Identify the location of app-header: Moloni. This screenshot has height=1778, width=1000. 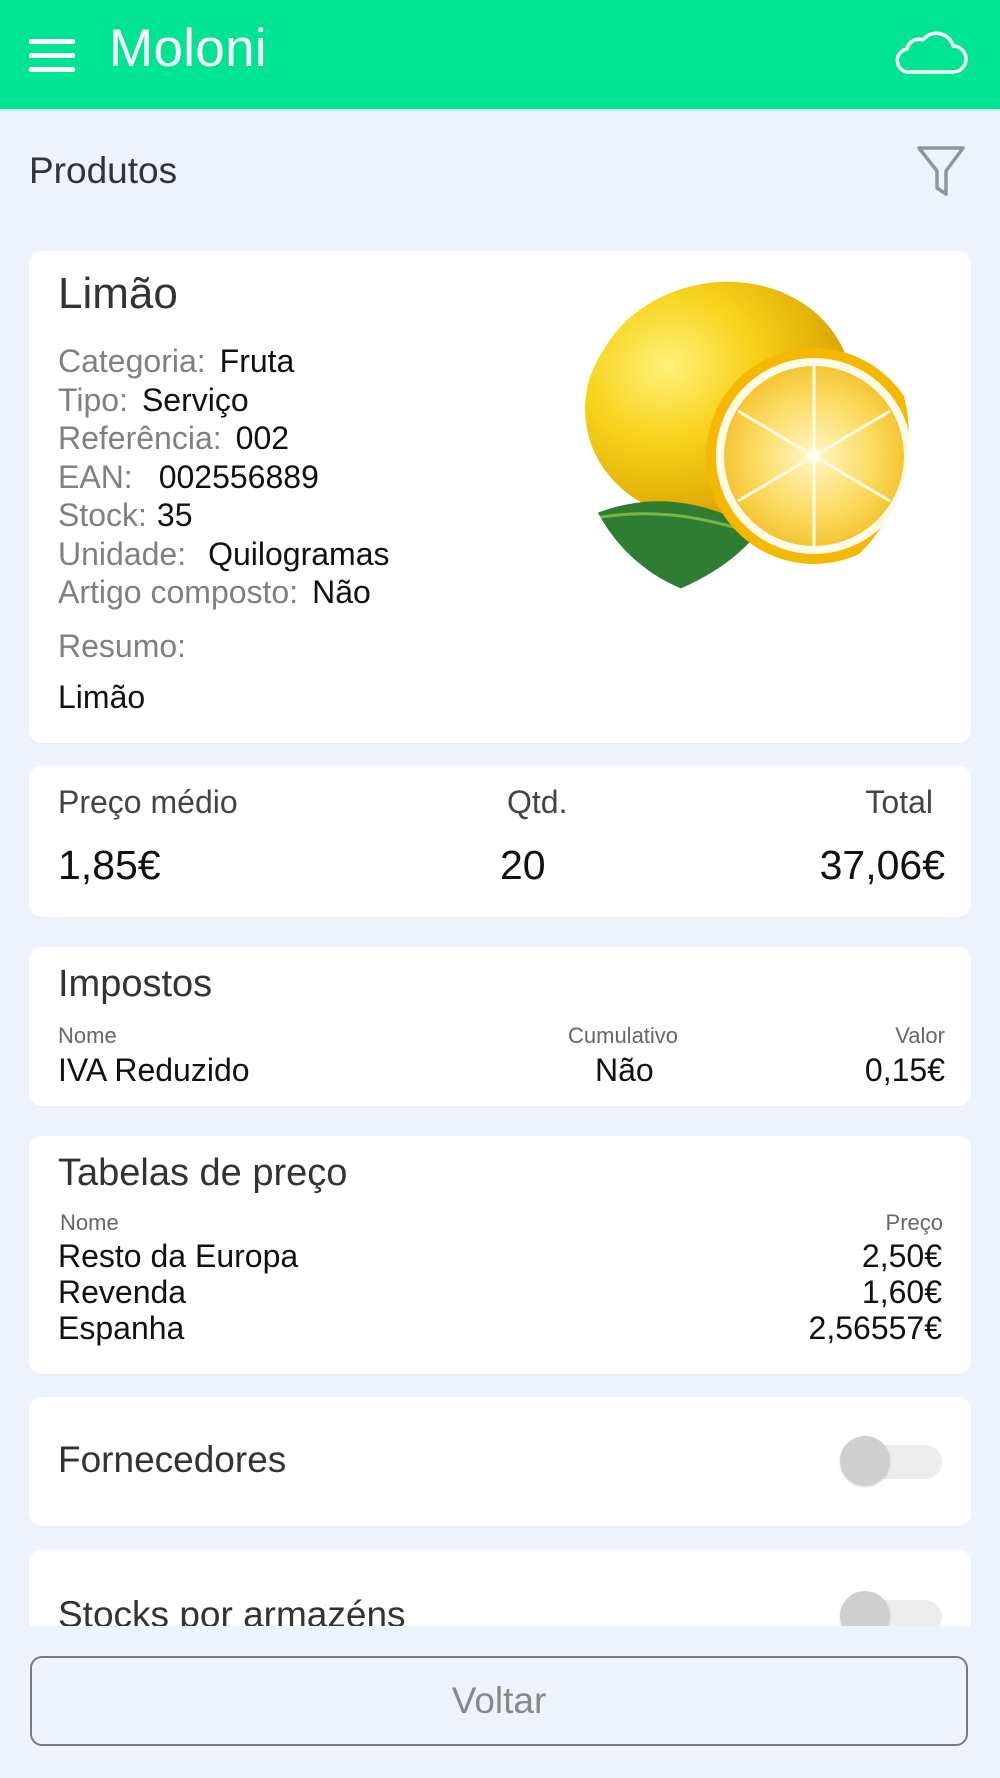
(500, 54).